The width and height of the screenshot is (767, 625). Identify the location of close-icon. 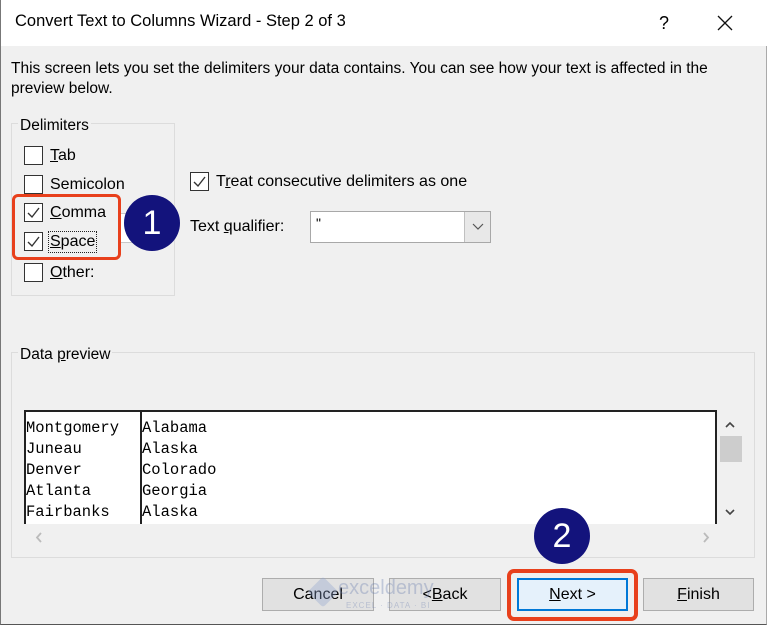
(725, 23).